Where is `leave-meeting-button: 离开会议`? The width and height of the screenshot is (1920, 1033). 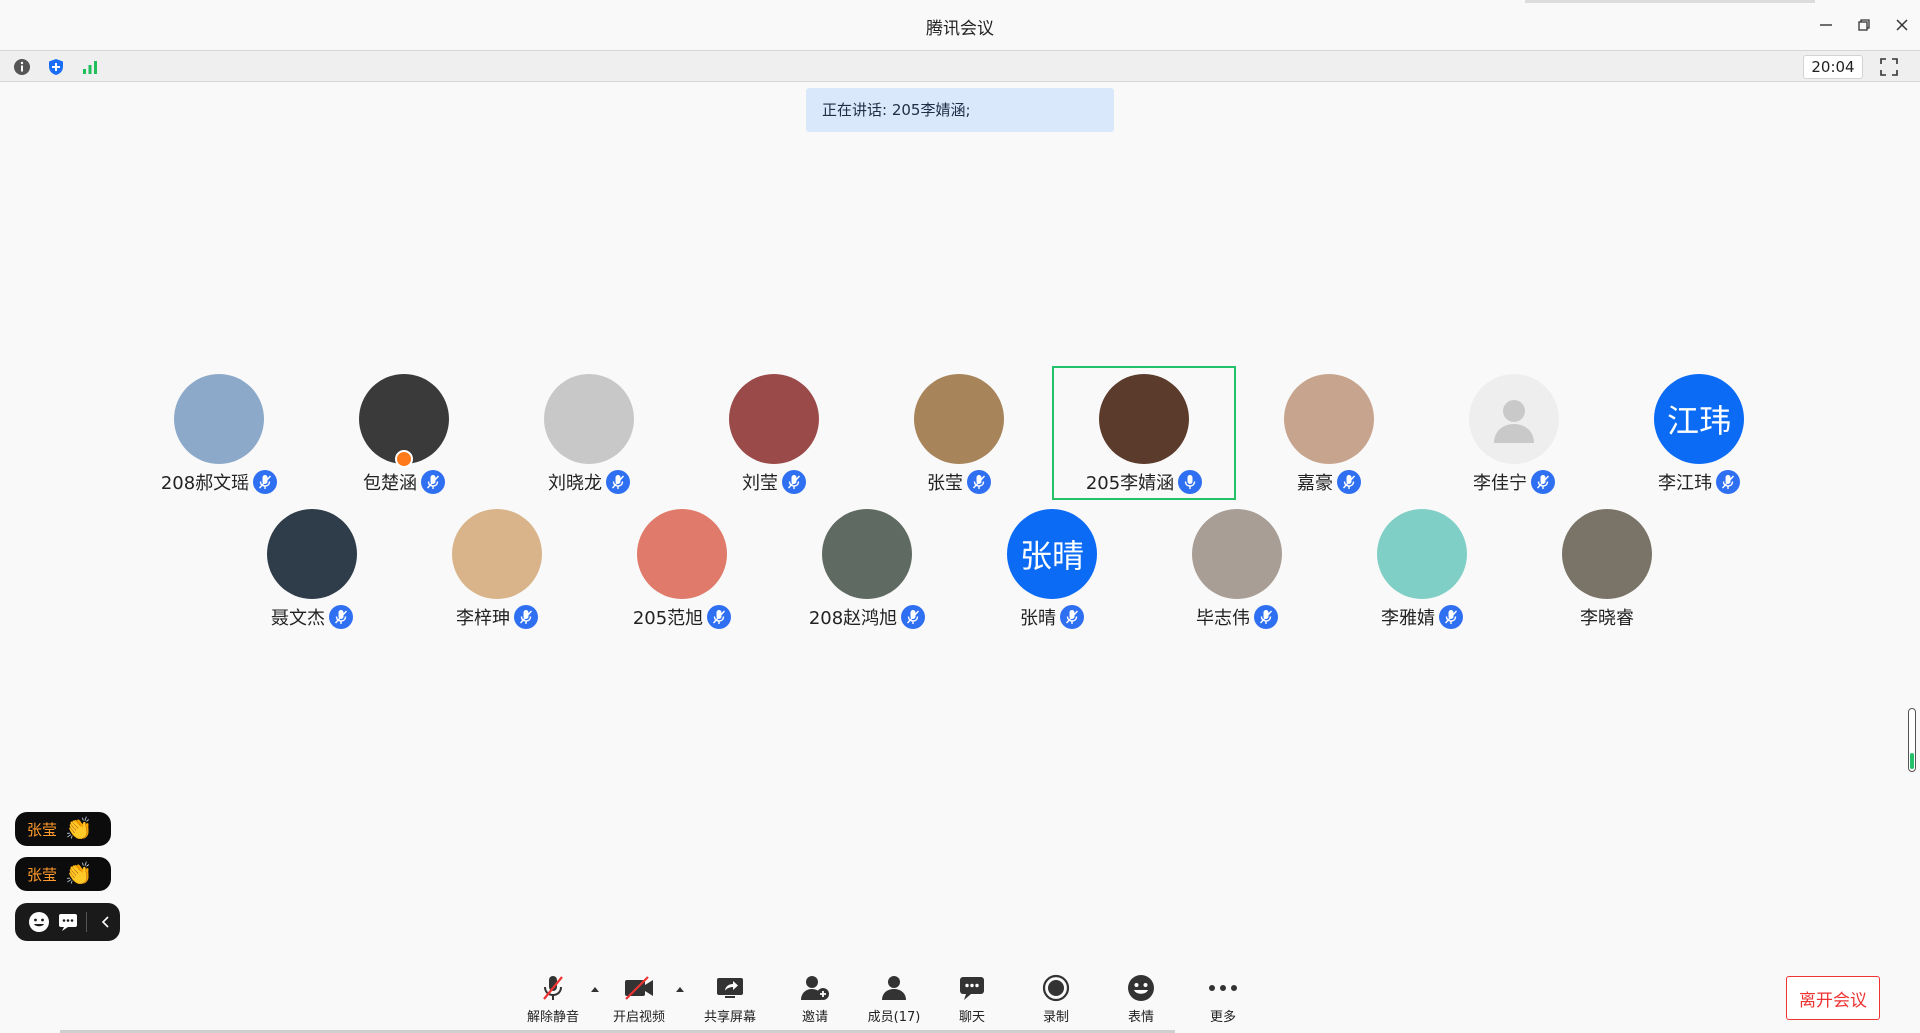 leave-meeting-button: 离开会议 is located at coordinates (1833, 998).